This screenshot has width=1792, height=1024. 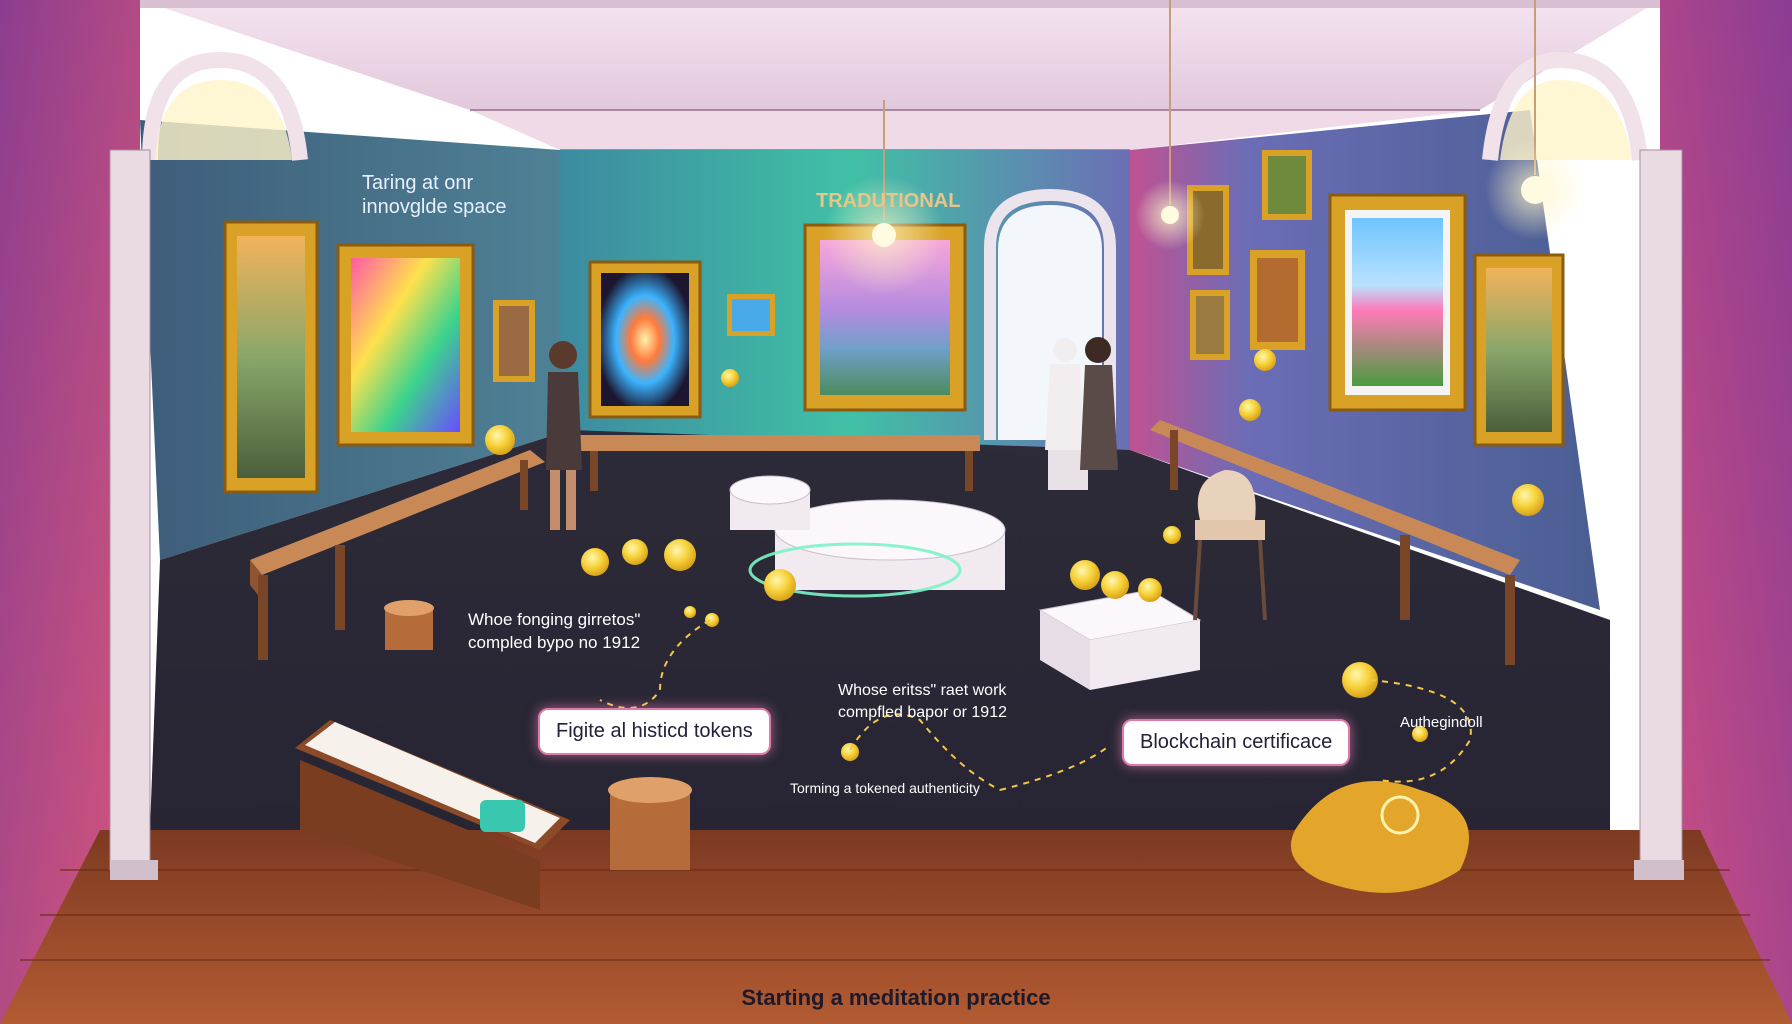 What do you see at coordinates (885, 788) in the screenshot?
I see `label-bottom-center: Torming a tokened authenticity` at bounding box center [885, 788].